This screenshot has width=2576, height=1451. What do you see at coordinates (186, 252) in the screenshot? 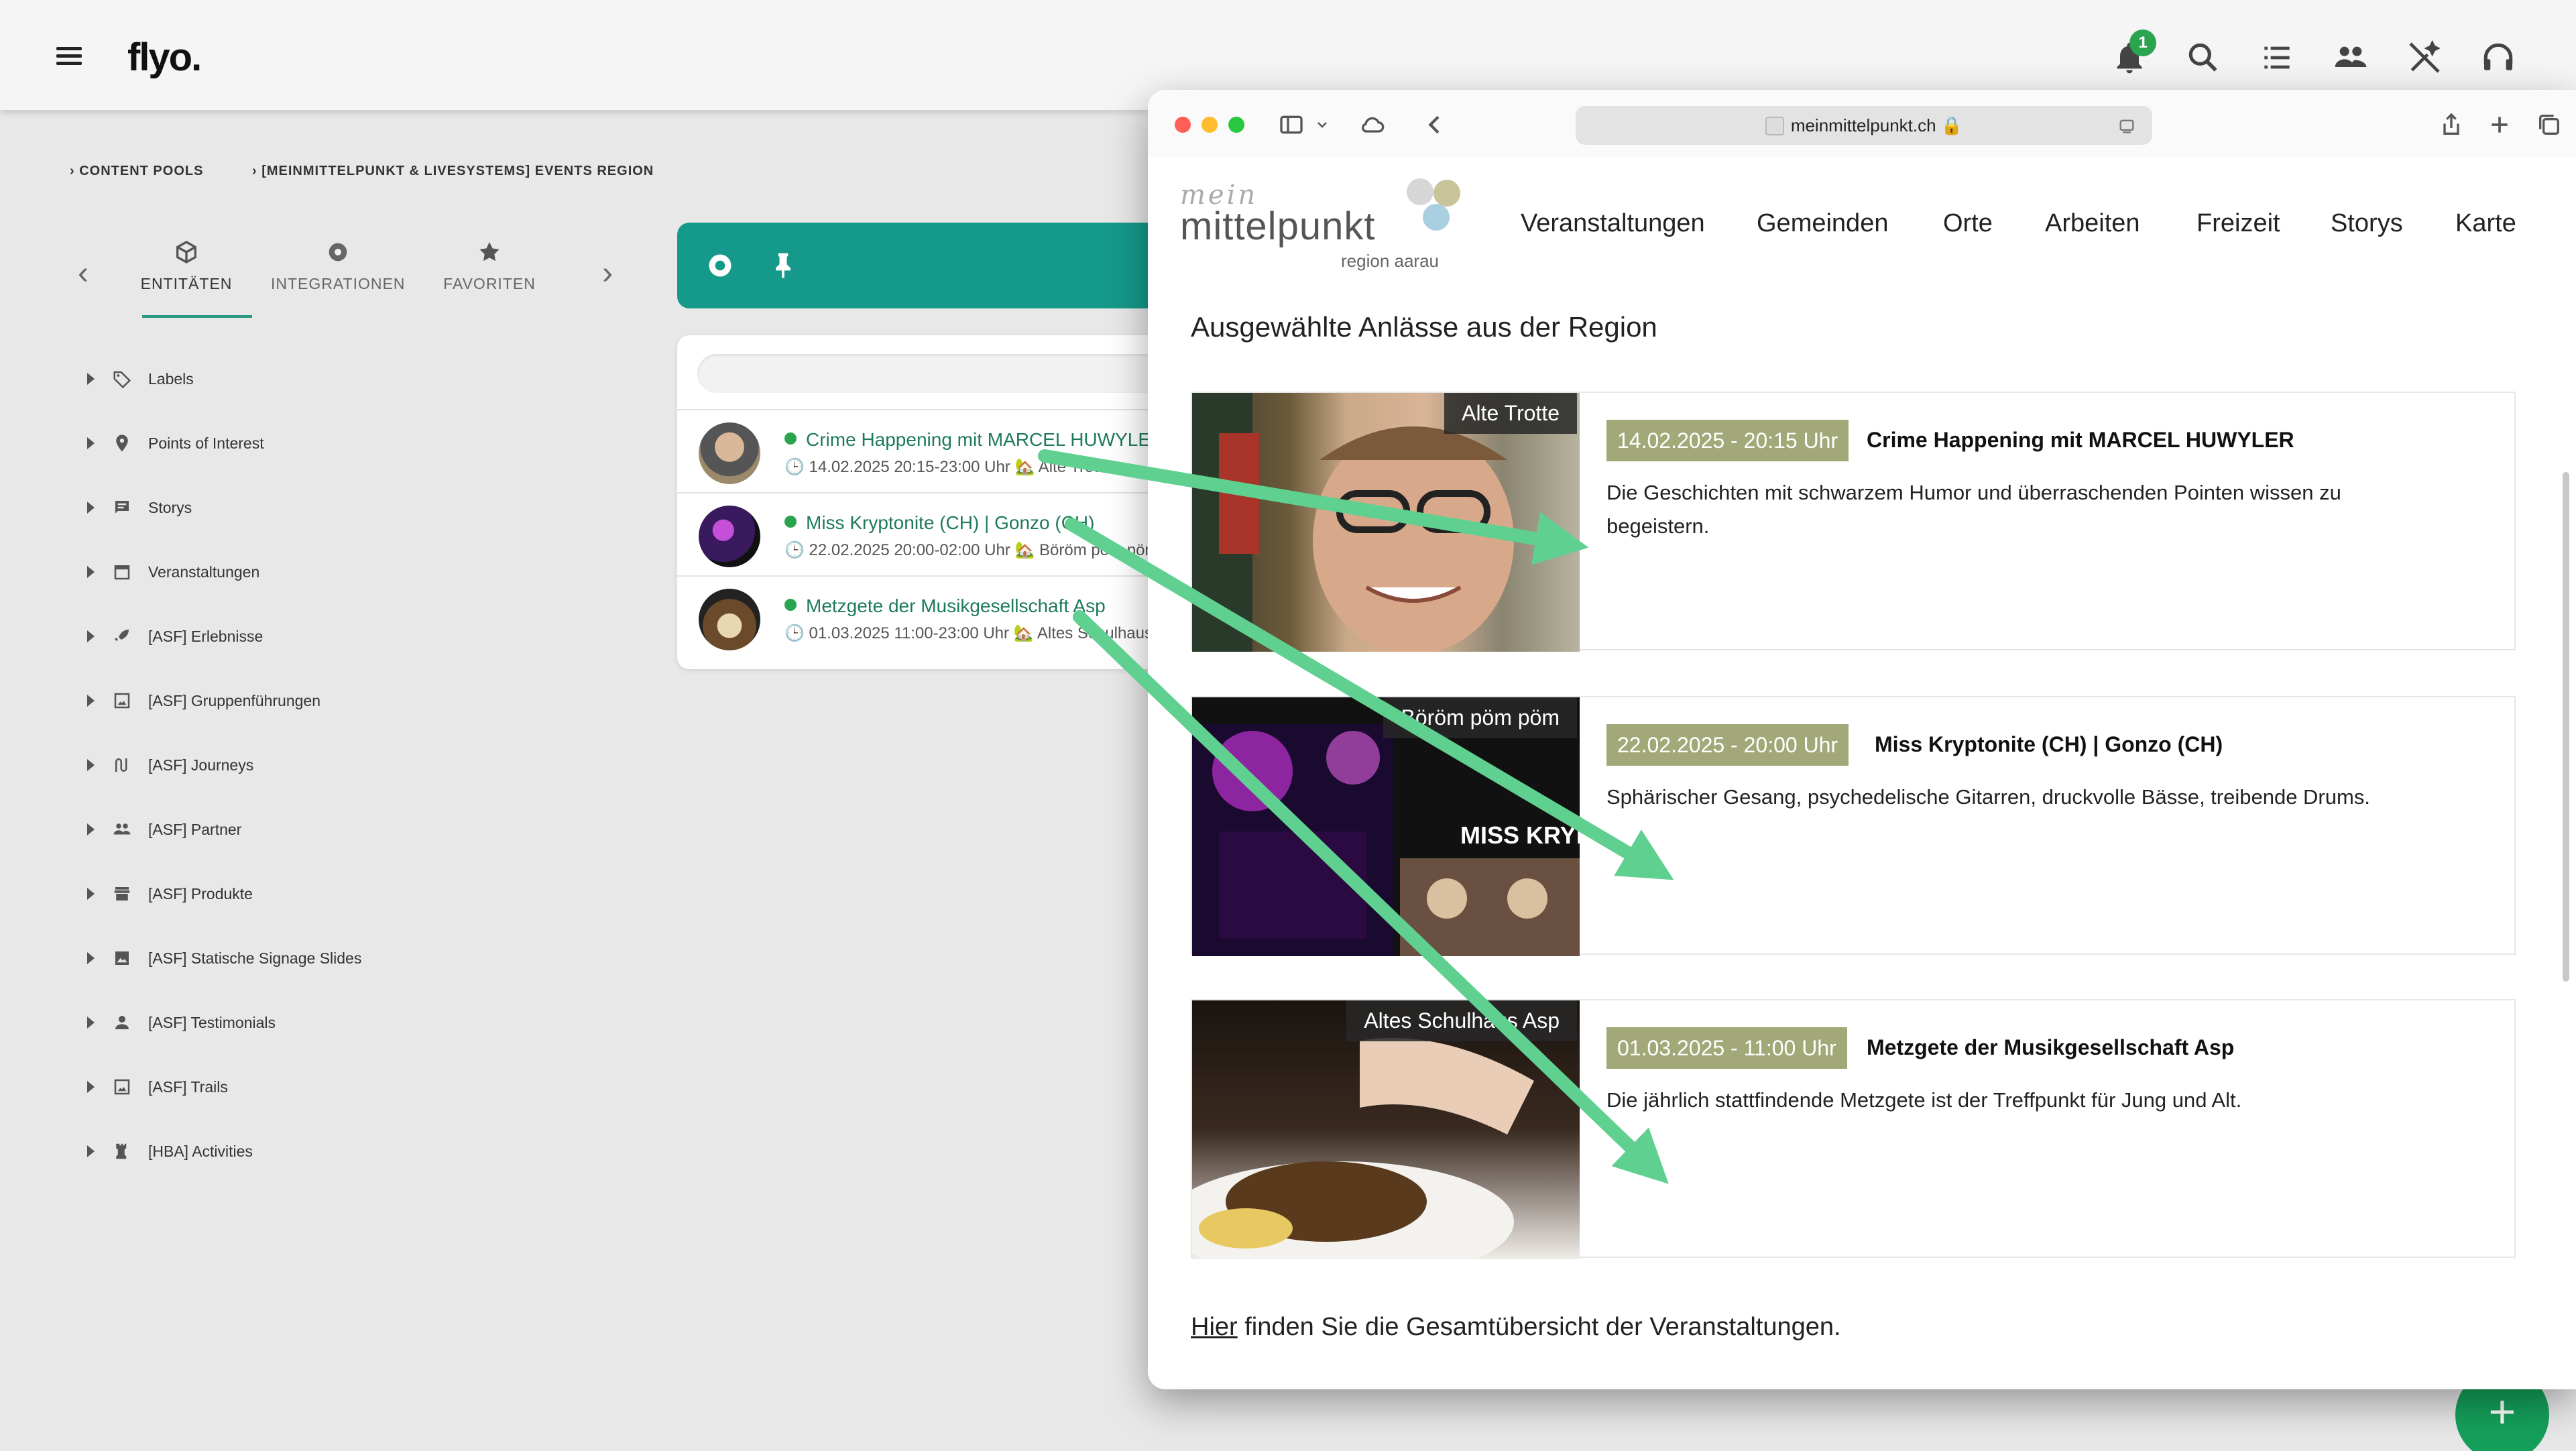
I see `cube-icon` at bounding box center [186, 252].